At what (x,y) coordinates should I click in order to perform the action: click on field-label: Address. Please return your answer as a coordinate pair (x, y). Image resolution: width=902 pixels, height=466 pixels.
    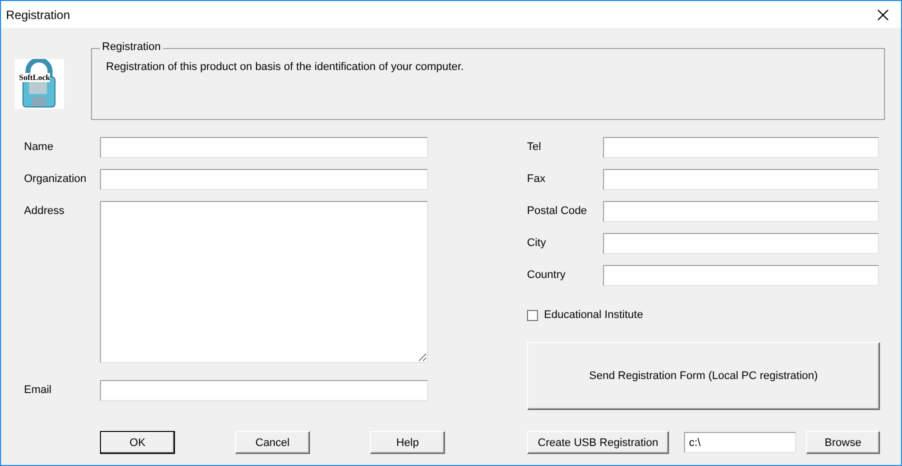
    Looking at the image, I should click on (45, 210).